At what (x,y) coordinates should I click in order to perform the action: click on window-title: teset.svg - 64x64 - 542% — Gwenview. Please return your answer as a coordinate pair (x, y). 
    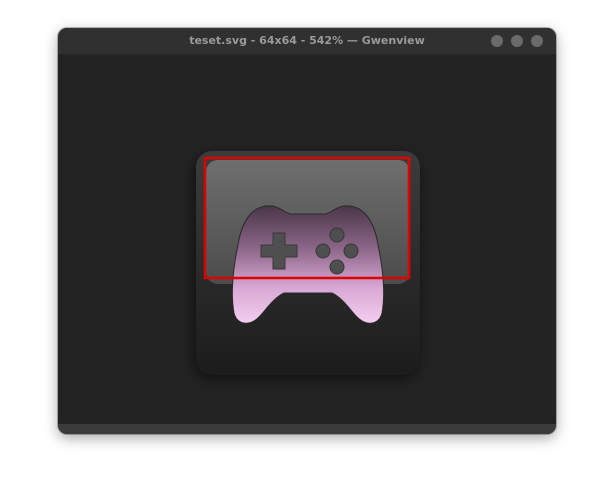
    Looking at the image, I should click on (307, 40).